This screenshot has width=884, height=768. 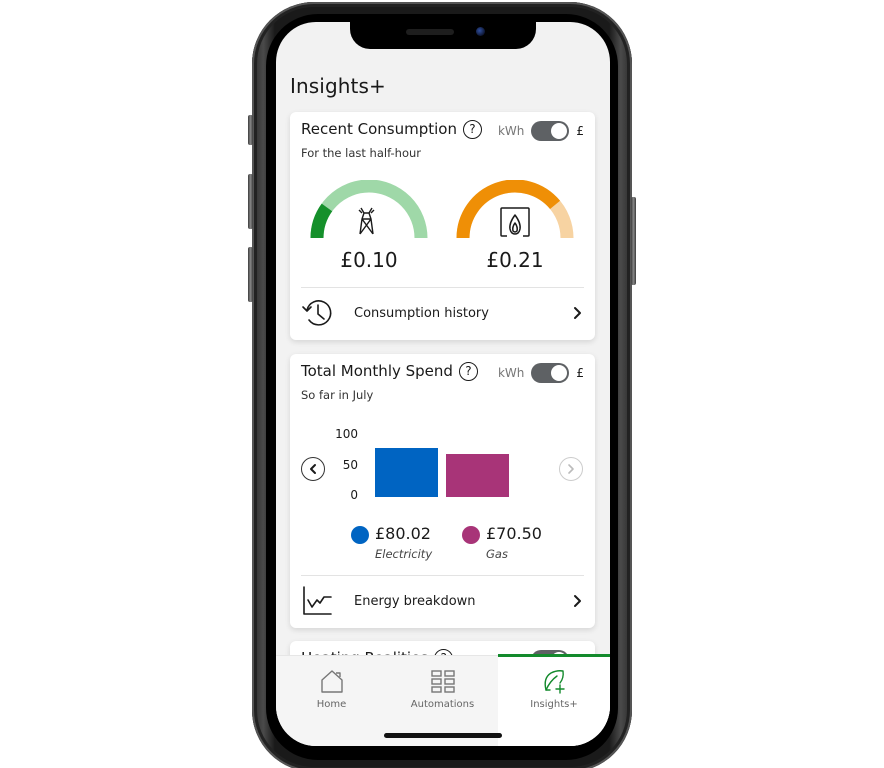 I want to click on leaf-plus-icon, so click(x=554, y=682).